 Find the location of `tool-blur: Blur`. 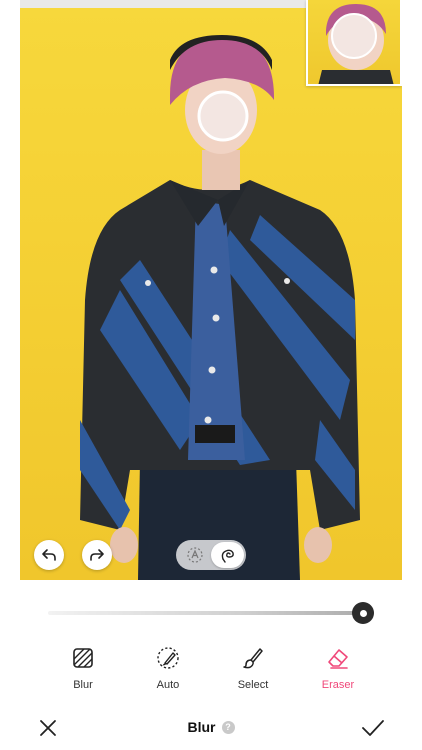

tool-blur: Blur is located at coordinates (83, 668).